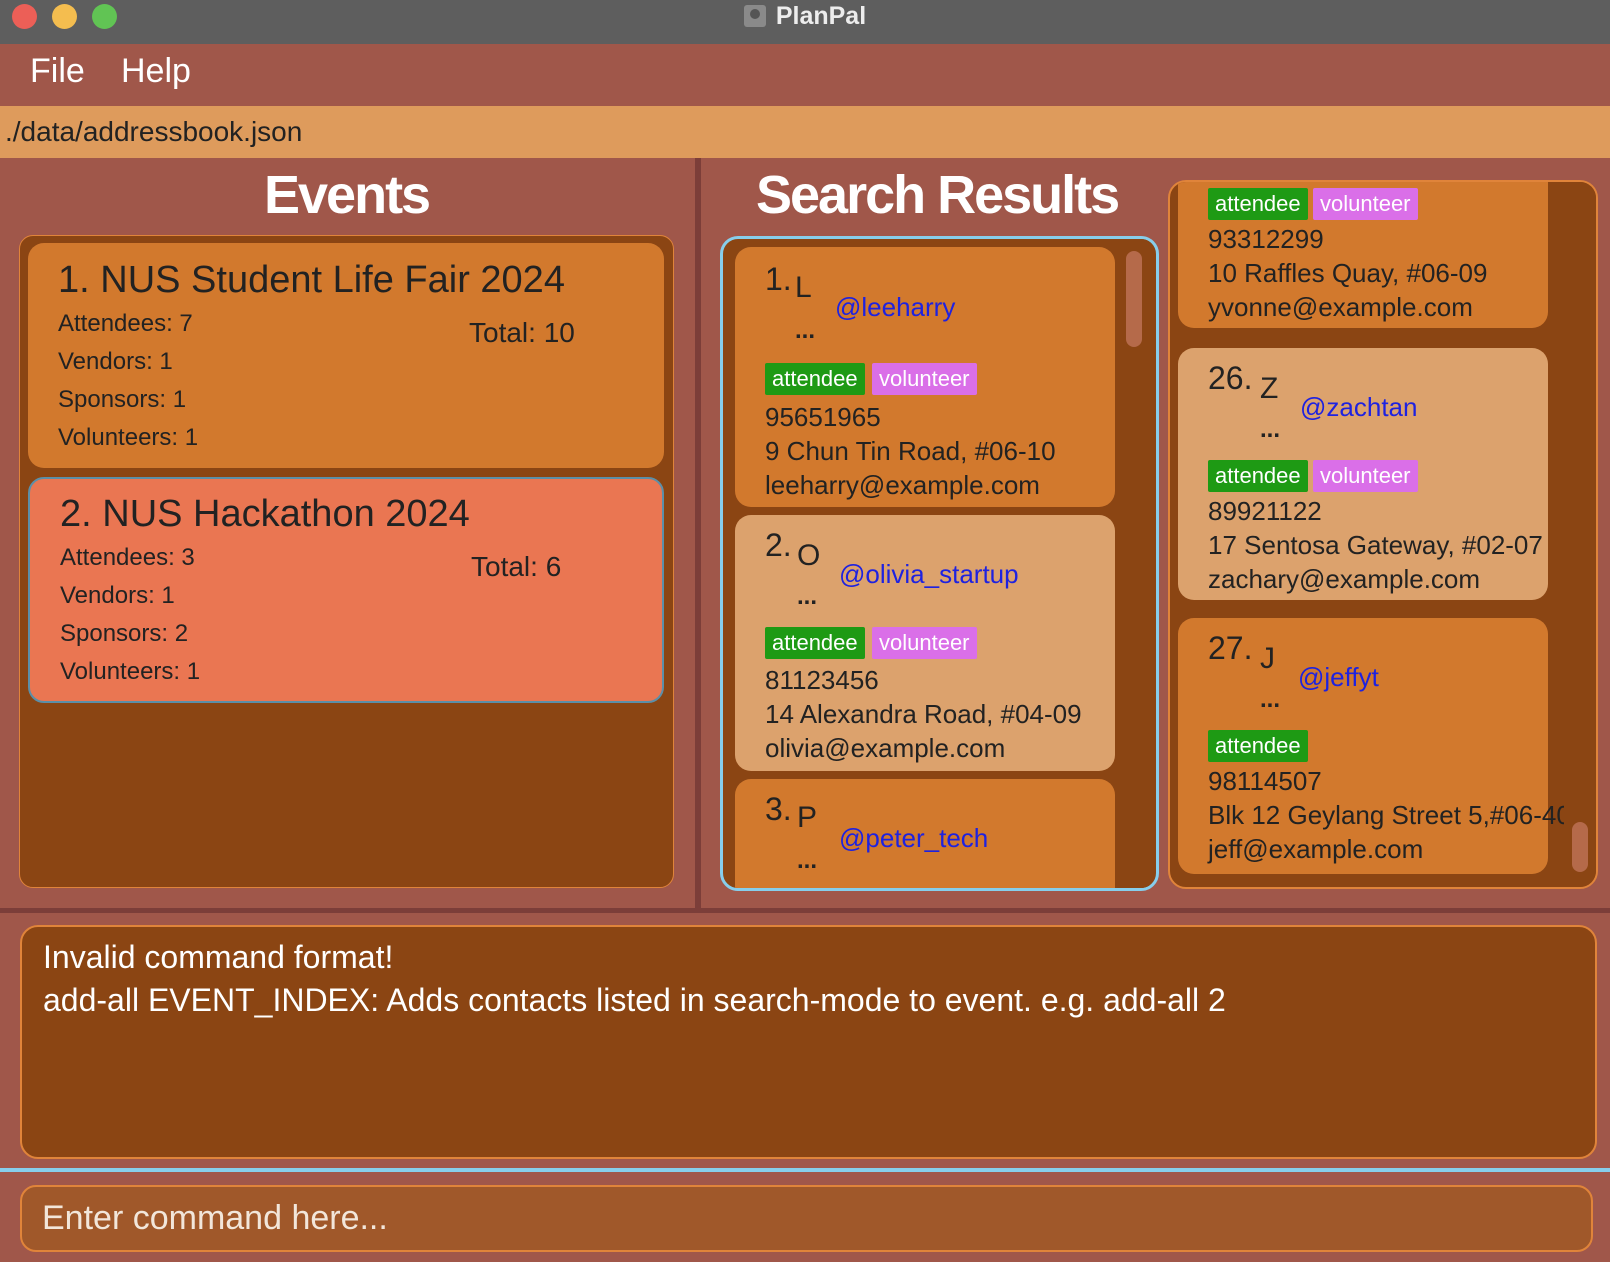 This screenshot has width=1610, height=1262. What do you see at coordinates (778, 279) in the screenshot?
I see `contact-index: 1.` at bounding box center [778, 279].